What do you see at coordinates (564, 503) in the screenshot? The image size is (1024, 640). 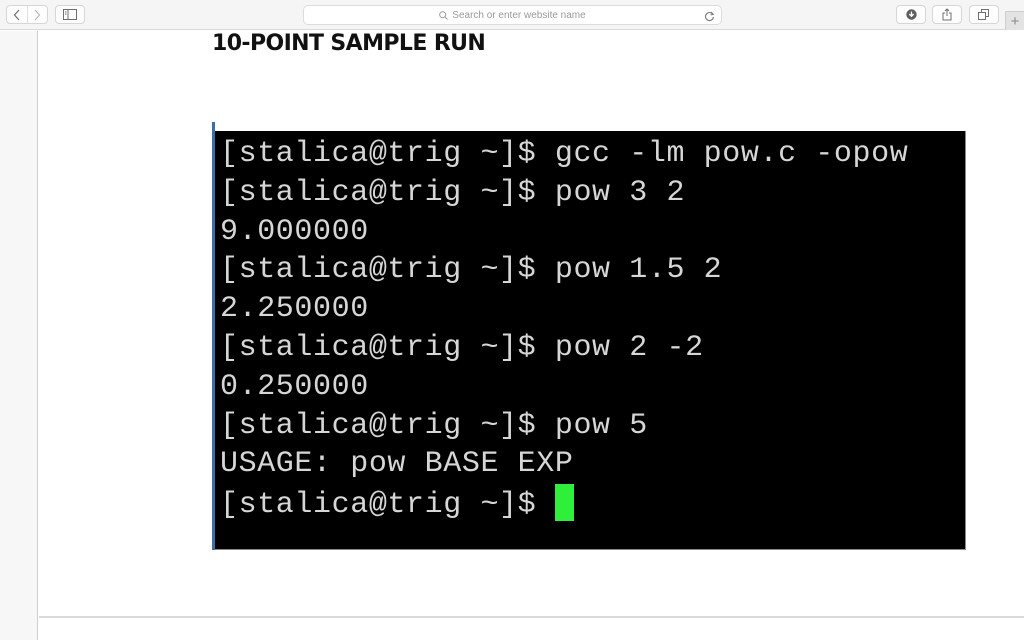 I see `terminal-cursor` at bounding box center [564, 503].